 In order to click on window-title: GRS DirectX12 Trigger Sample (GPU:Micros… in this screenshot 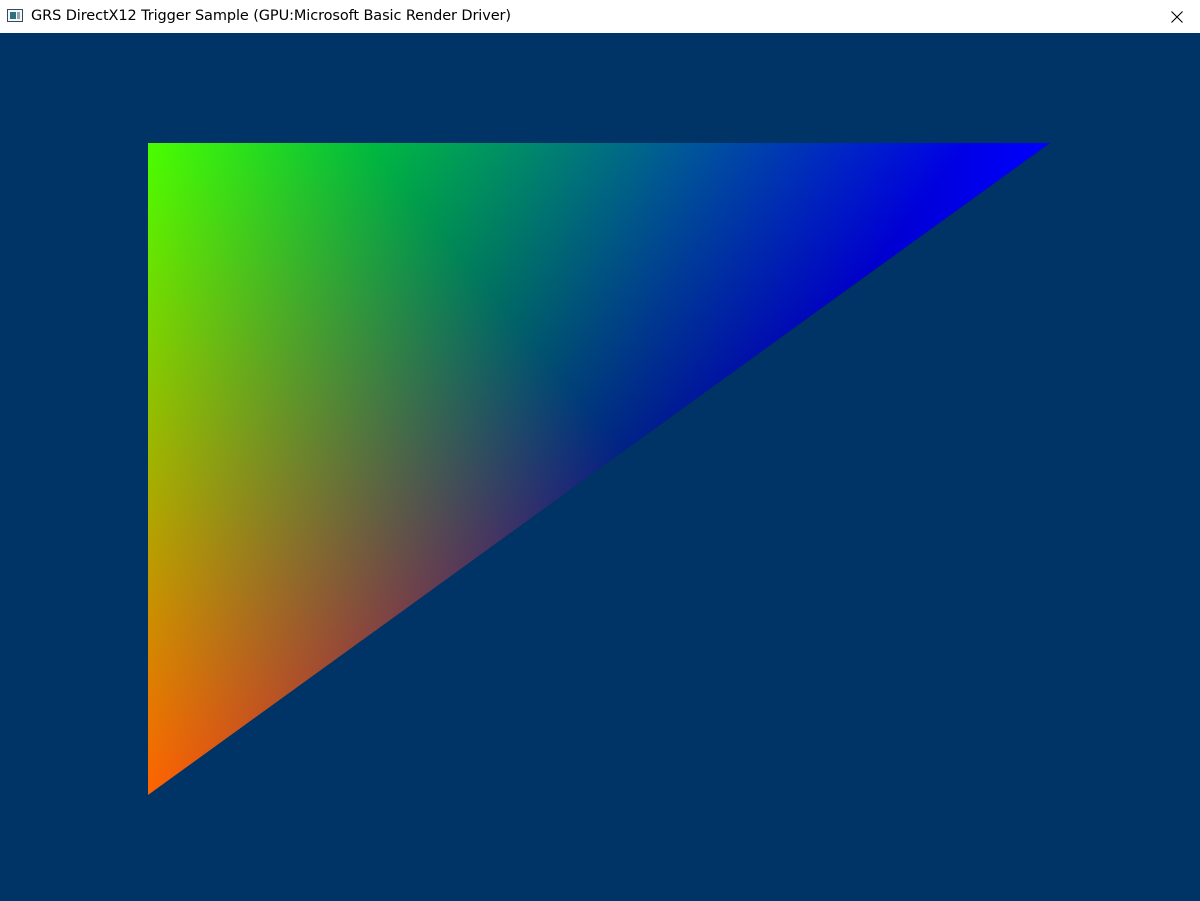, I will do `click(271, 16)`.